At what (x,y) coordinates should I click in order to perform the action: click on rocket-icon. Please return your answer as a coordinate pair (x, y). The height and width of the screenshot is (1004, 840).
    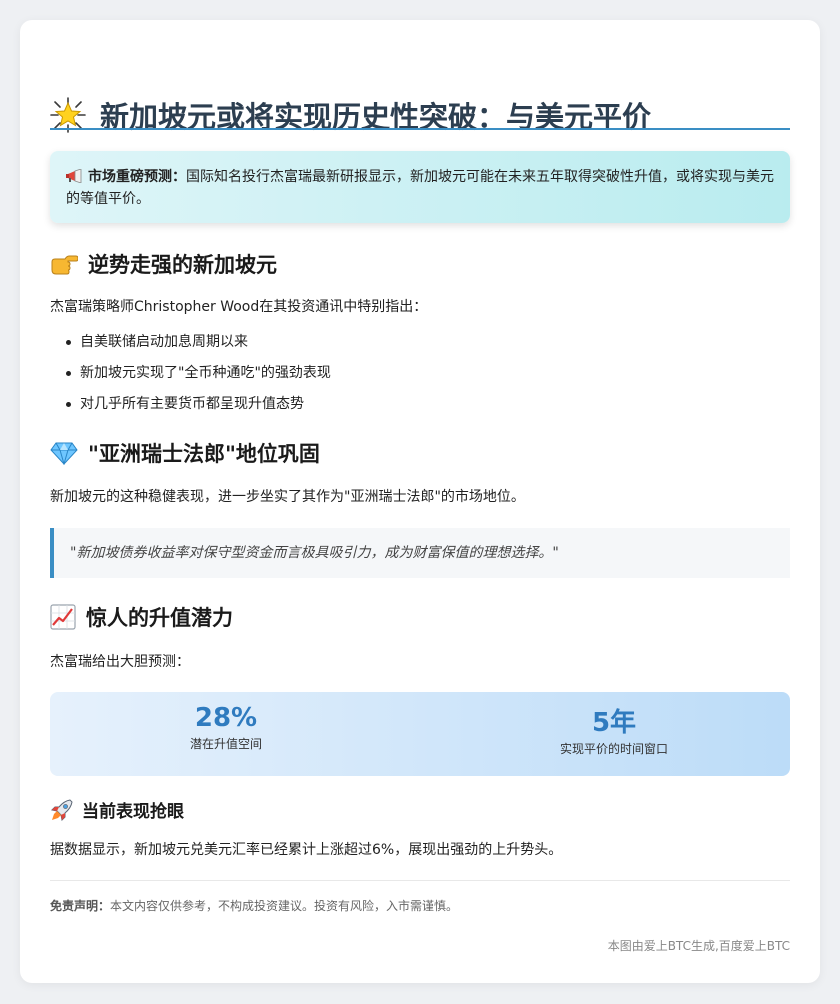
    Looking at the image, I should click on (62, 810).